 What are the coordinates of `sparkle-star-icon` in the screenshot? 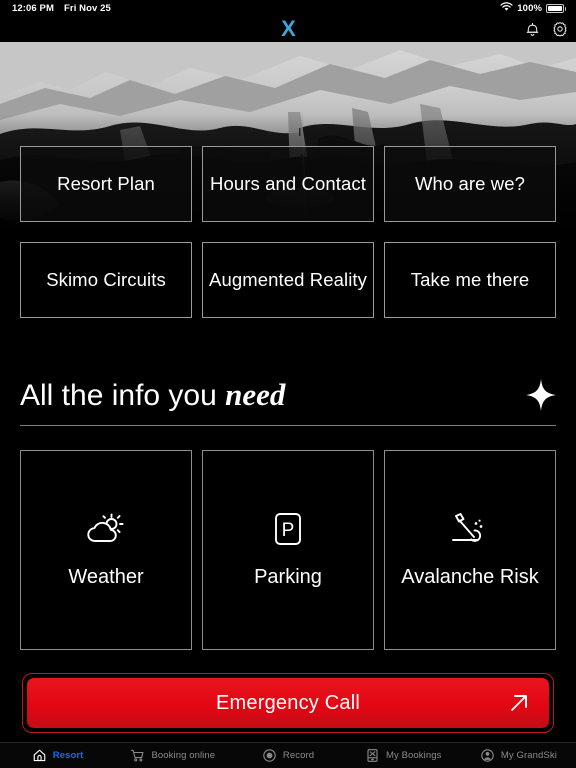 It's located at (541, 395).